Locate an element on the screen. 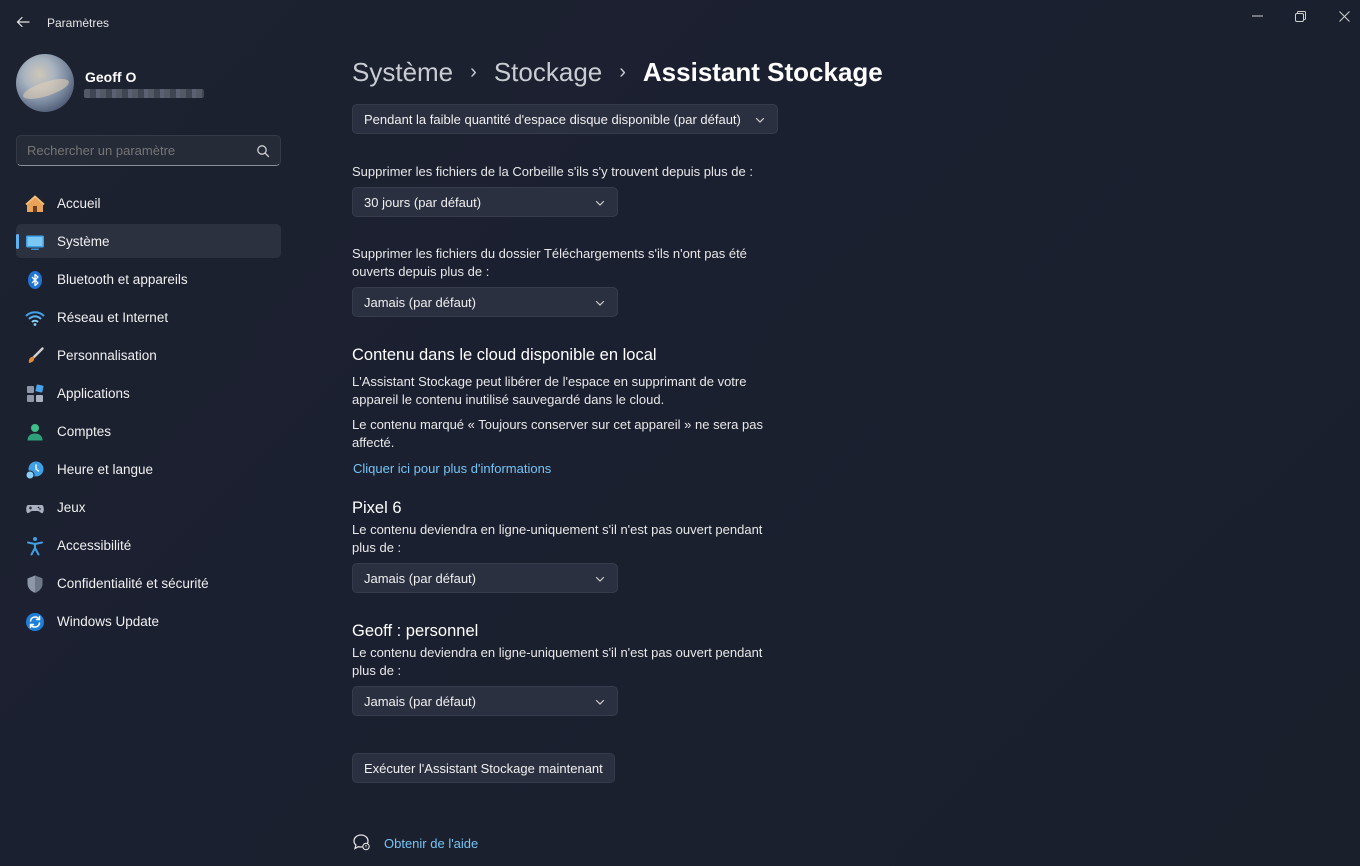  user-profile: Geoff O is located at coordinates (156, 84).